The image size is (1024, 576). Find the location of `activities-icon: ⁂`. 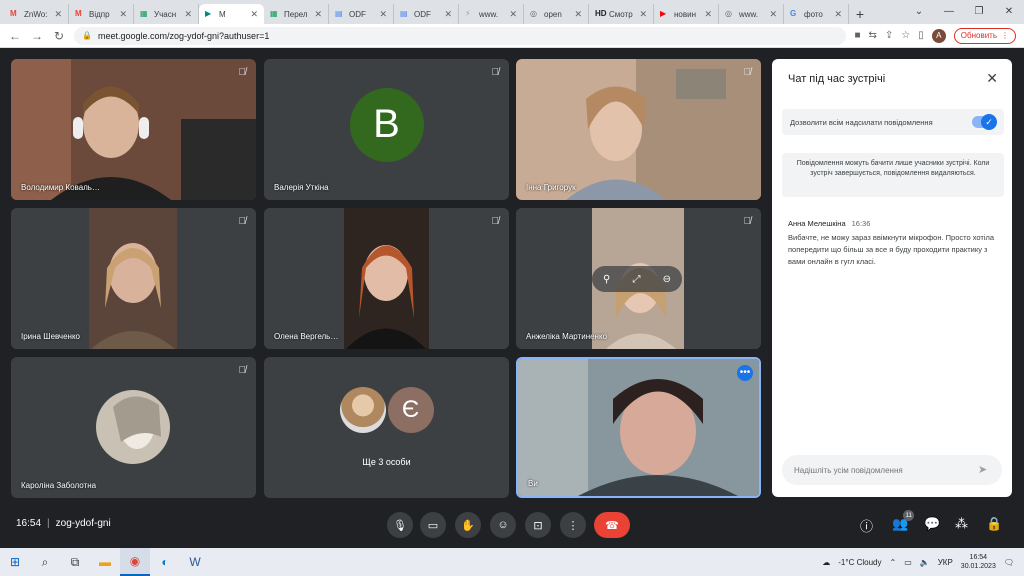

activities-icon: ⁂ is located at coordinates (961, 524).